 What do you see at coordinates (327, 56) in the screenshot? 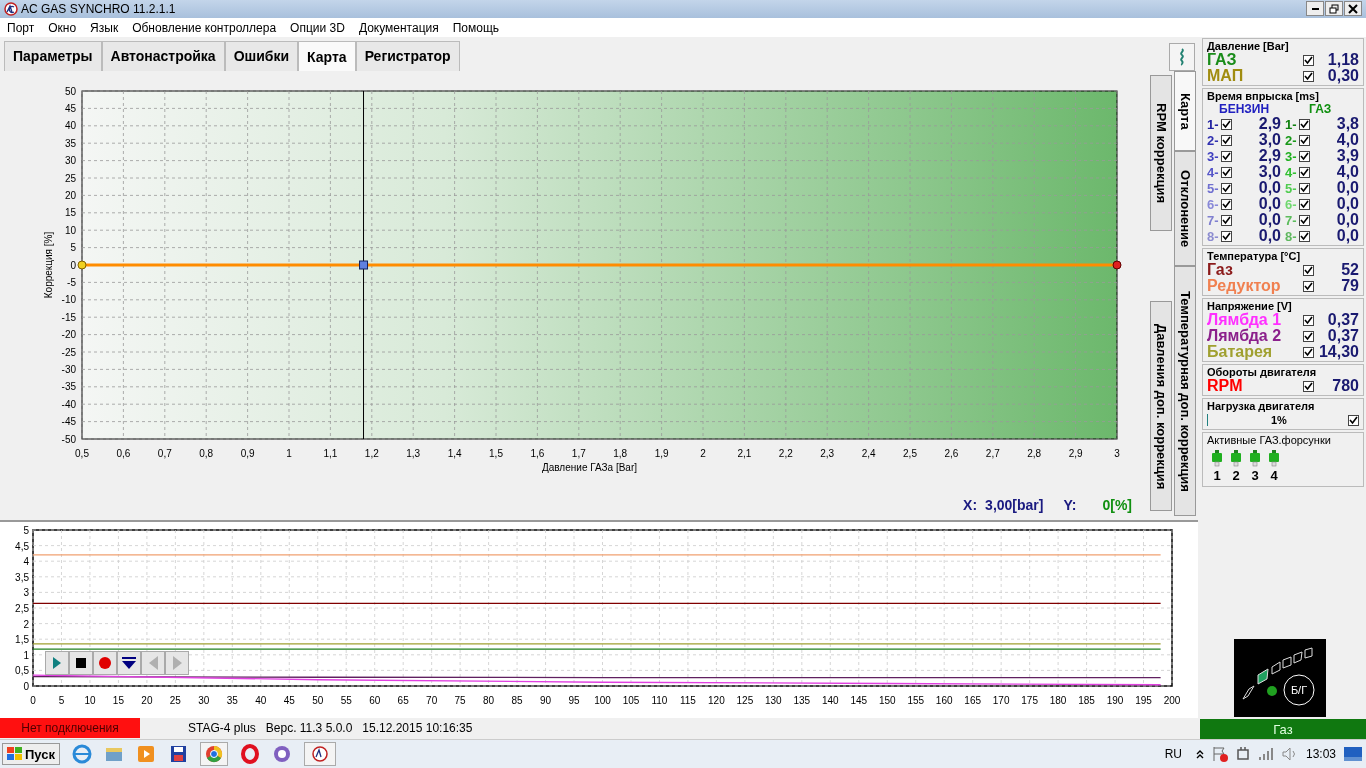
I see `tab: Карта` at bounding box center [327, 56].